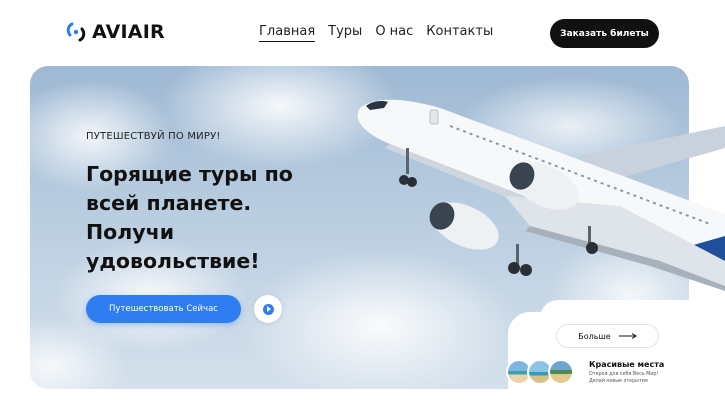 The height and width of the screenshot is (412, 725). Describe the element at coordinates (627, 364) in the screenshot. I see `places-title: Красивые места` at that location.